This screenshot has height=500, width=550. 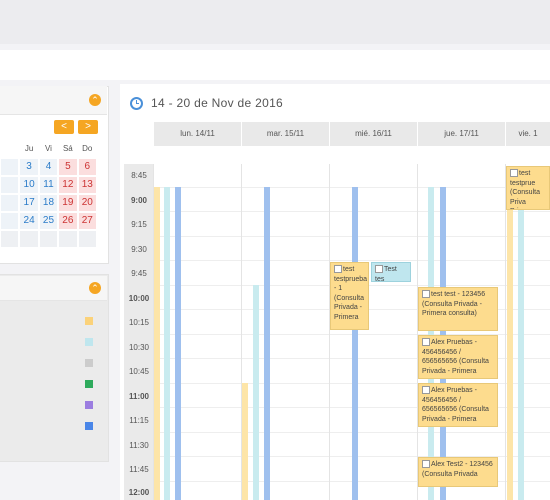 What do you see at coordinates (87, 203) in the screenshot?
I see `day-cell: 20` at bounding box center [87, 203].